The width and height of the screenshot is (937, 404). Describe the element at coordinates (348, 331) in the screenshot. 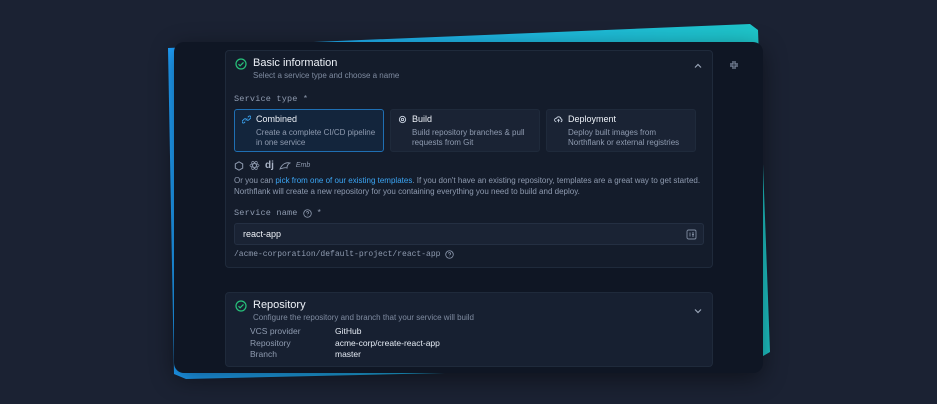

I see `detail-value: GitHub` at that location.